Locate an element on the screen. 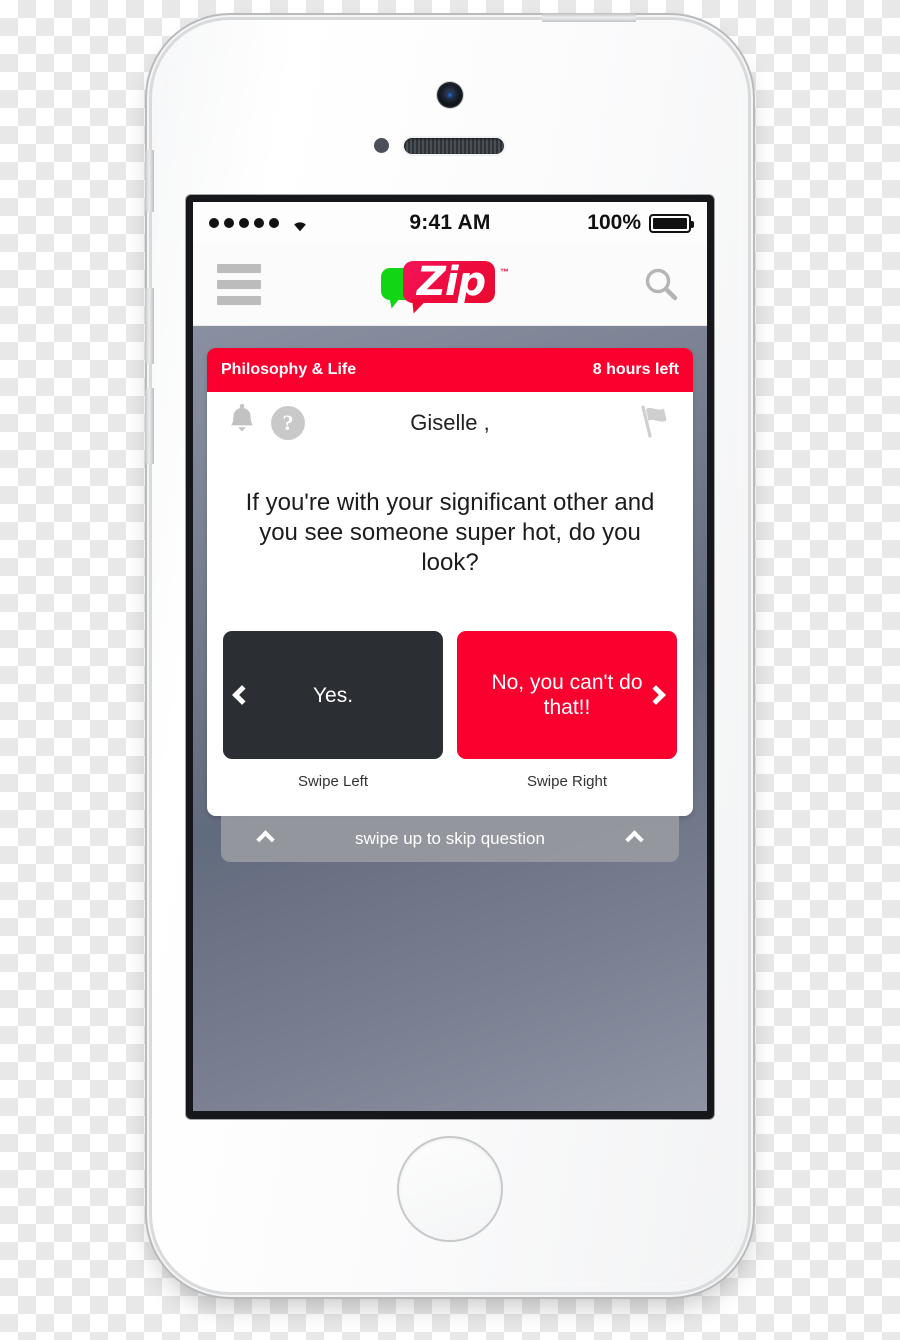  earpiece-speaker-icon is located at coordinates (454, 146).